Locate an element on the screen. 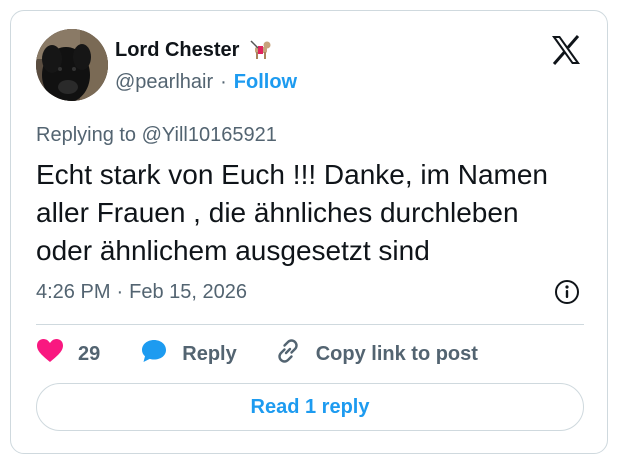 The image size is (620, 466). author-handle-row: @pearlhair · Follow is located at coordinates (206, 82).